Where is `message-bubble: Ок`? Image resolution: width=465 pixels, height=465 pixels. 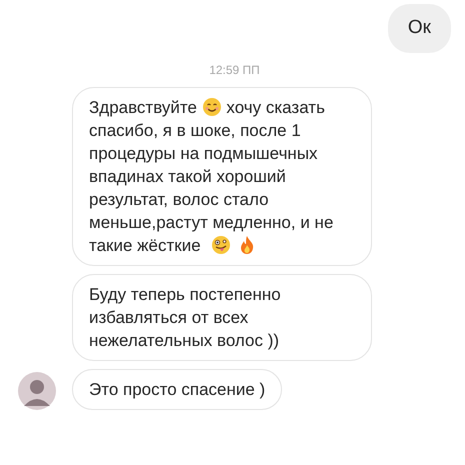 message-bubble: Ок is located at coordinates (419, 28).